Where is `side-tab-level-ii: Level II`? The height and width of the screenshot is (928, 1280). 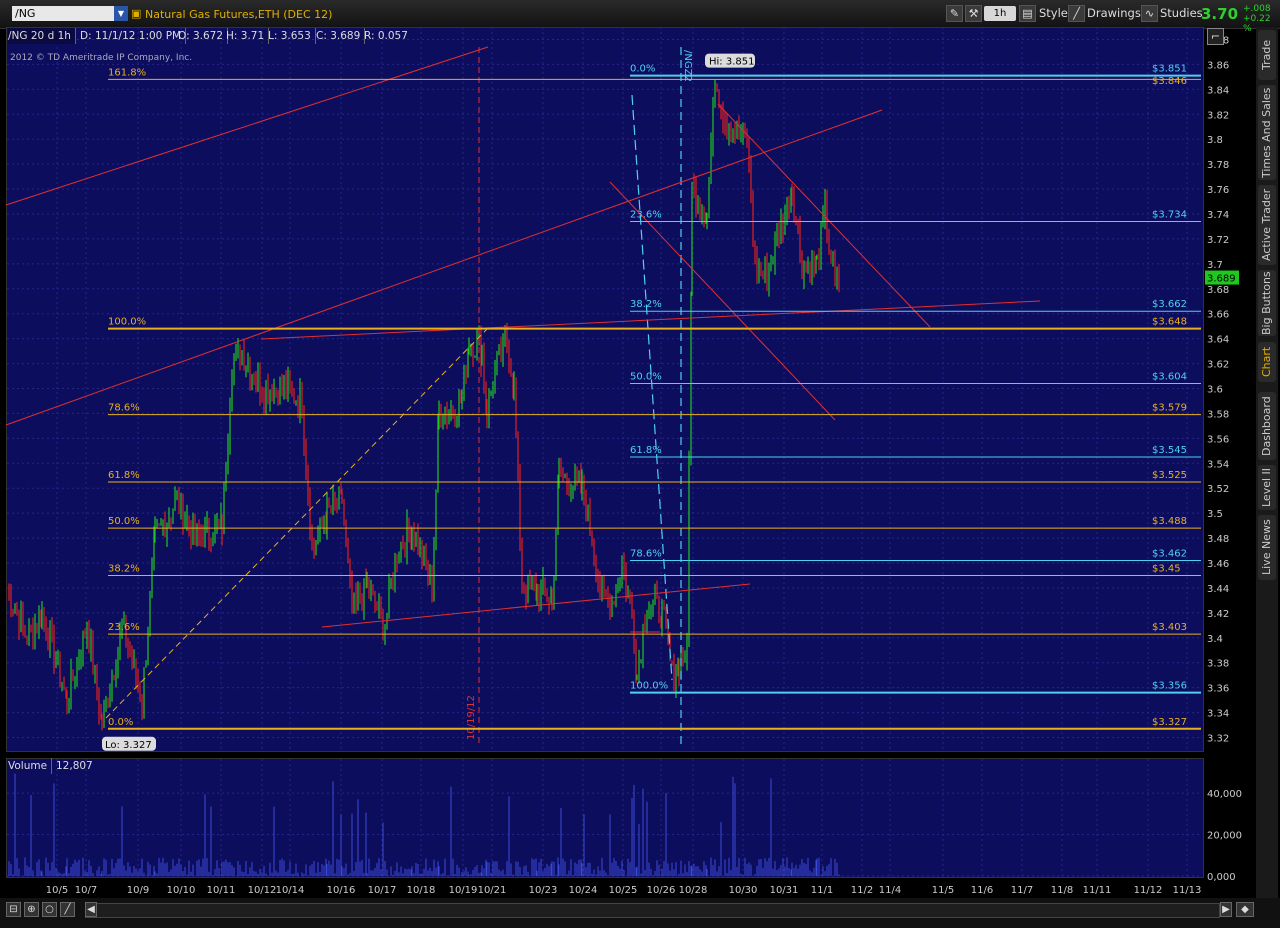
side-tab-level-ii: Level II is located at coordinates (1267, 487).